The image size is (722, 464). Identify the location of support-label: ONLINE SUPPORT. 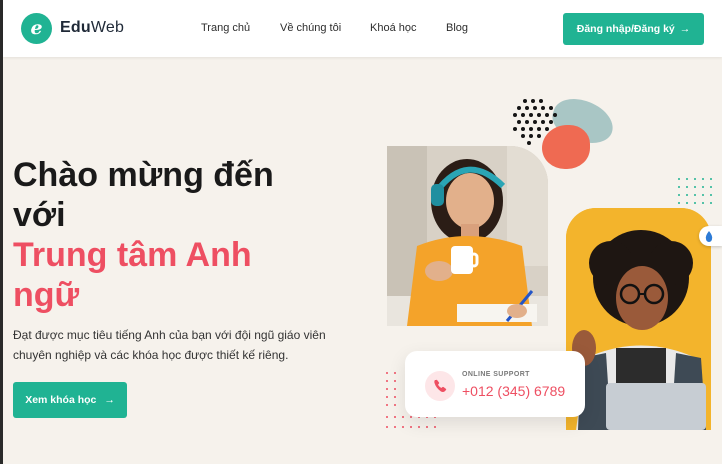
(496, 374).